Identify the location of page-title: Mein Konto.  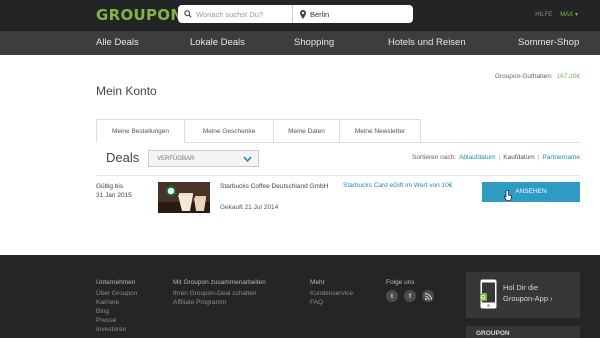
(126, 91).